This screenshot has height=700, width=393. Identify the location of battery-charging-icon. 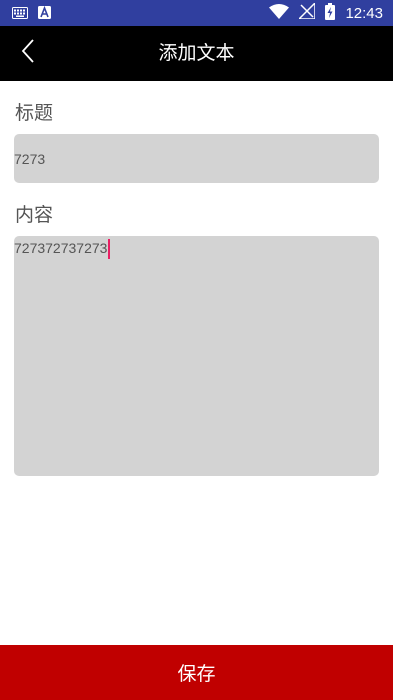
(330, 13).